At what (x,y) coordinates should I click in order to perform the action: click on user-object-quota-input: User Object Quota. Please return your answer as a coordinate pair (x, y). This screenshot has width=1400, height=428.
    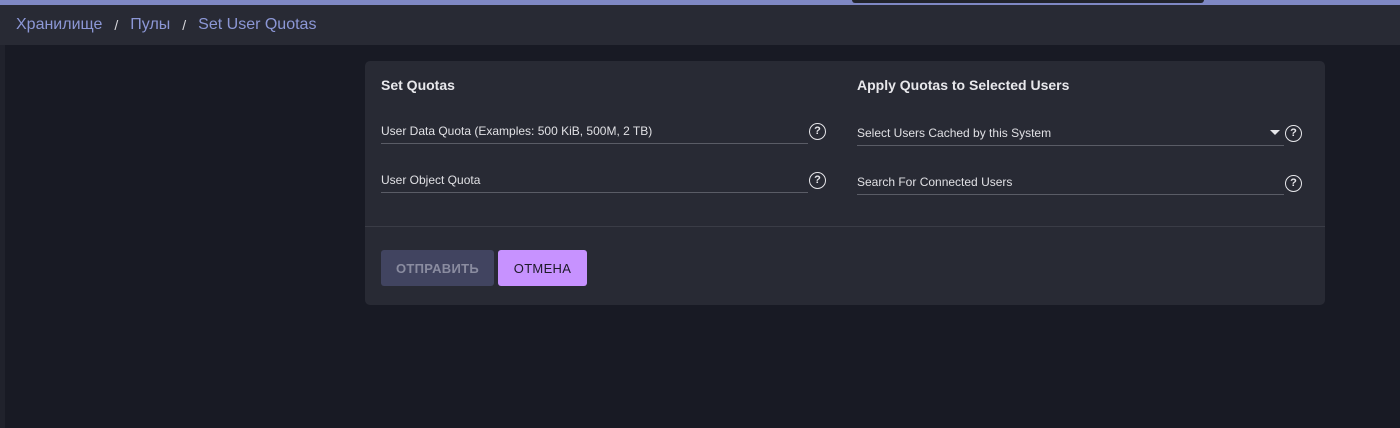
    Looking at the image, I should click on (594, 180).